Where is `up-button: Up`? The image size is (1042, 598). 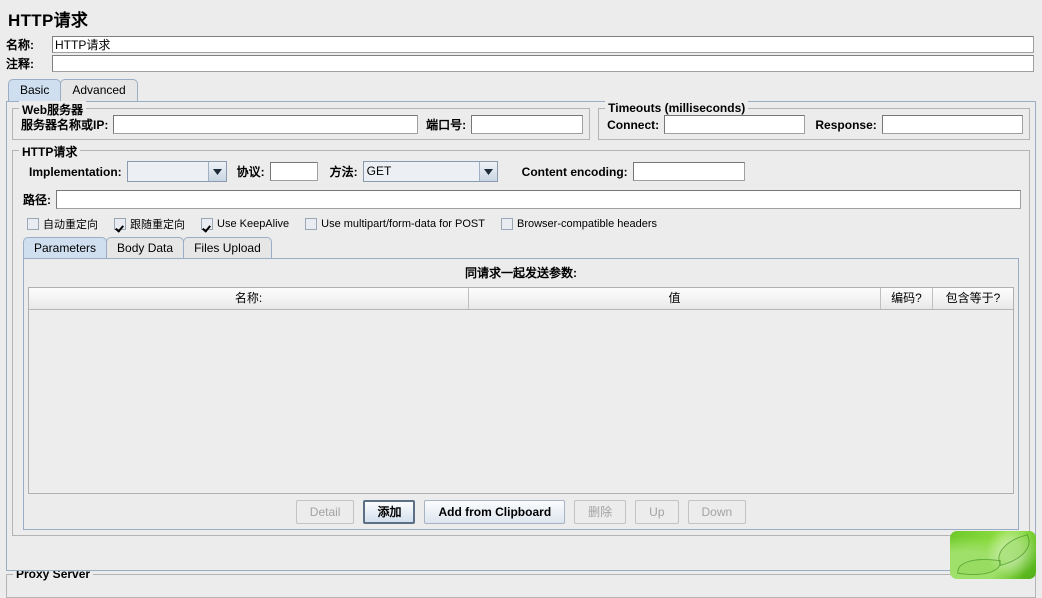
up-button: Up is located at coordinates (657, 512).